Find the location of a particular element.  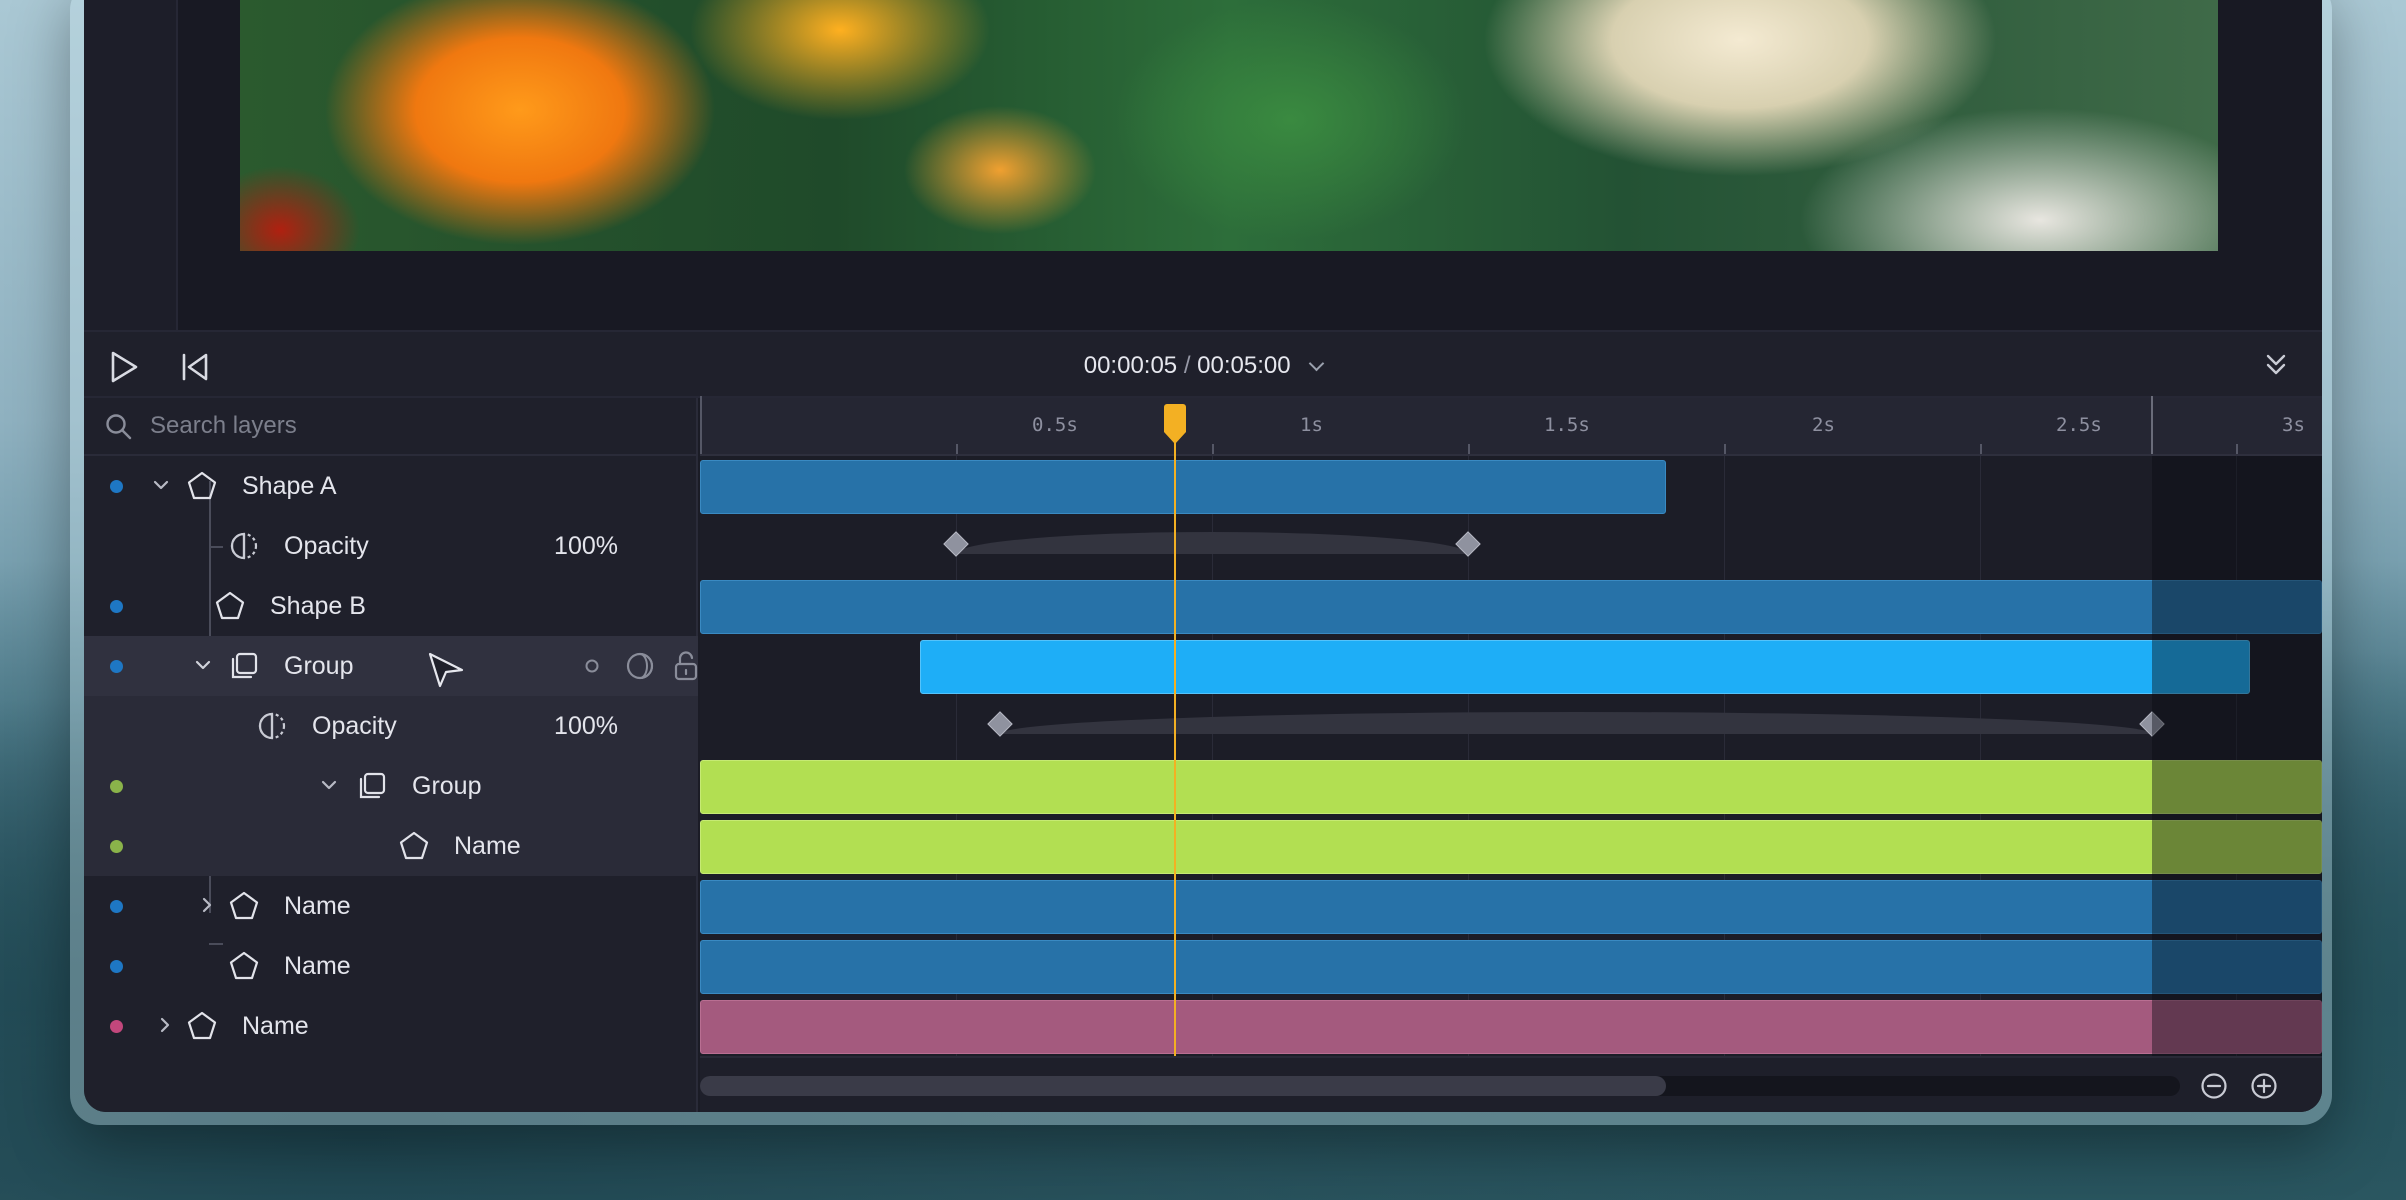

ruler-end-marker is located at coordinates (2152, 425).